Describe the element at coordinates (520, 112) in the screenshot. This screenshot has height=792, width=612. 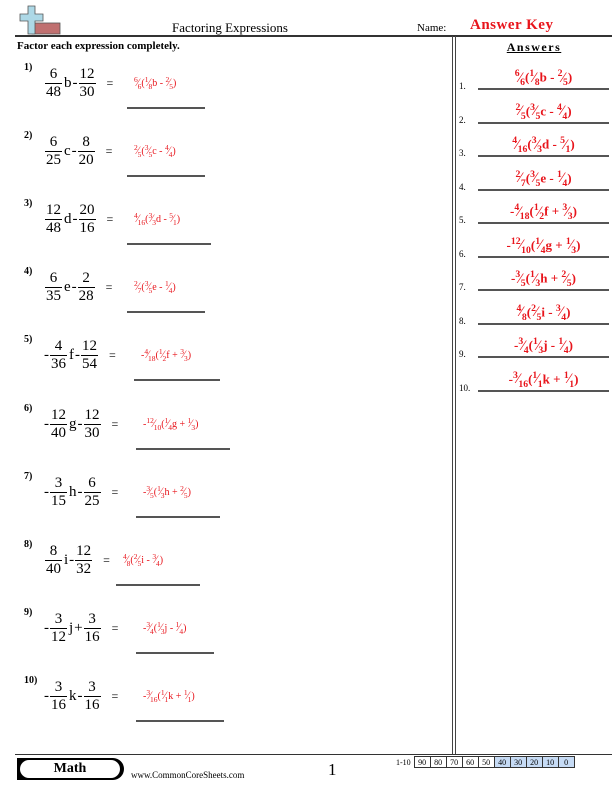
I see `outer-fraction: 2⁄5` at that location.